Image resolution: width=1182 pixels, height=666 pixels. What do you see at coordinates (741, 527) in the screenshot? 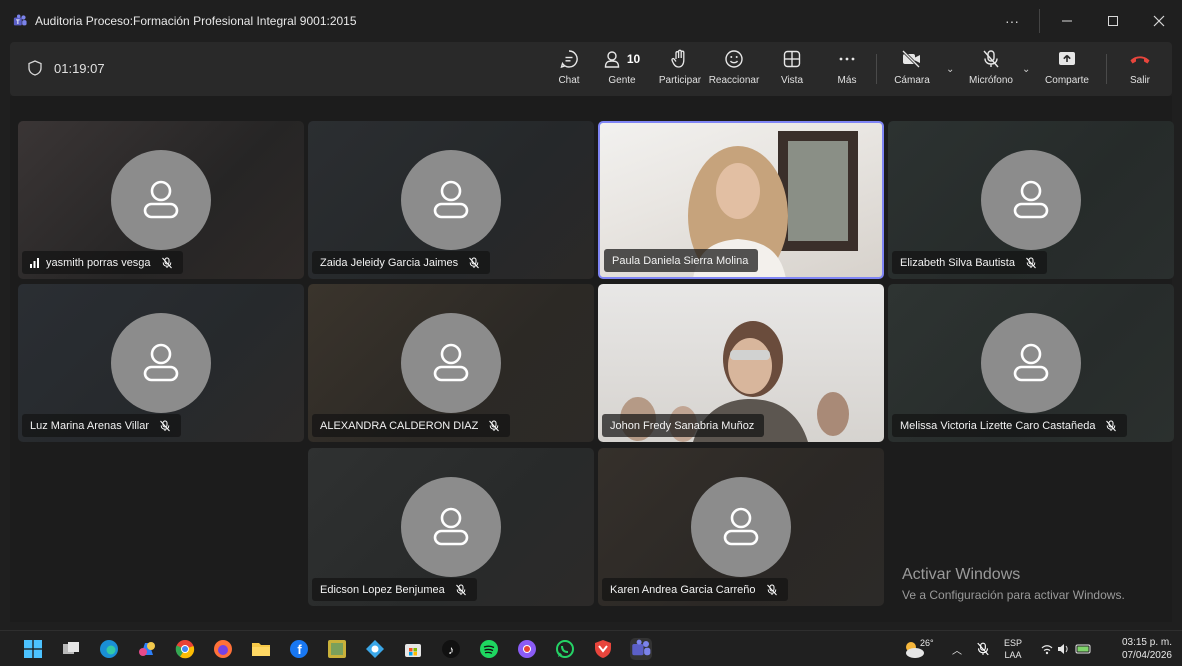
I see `participant-tile: Karen Andrea Garcia Carreño` at bounding box center [741, 527].